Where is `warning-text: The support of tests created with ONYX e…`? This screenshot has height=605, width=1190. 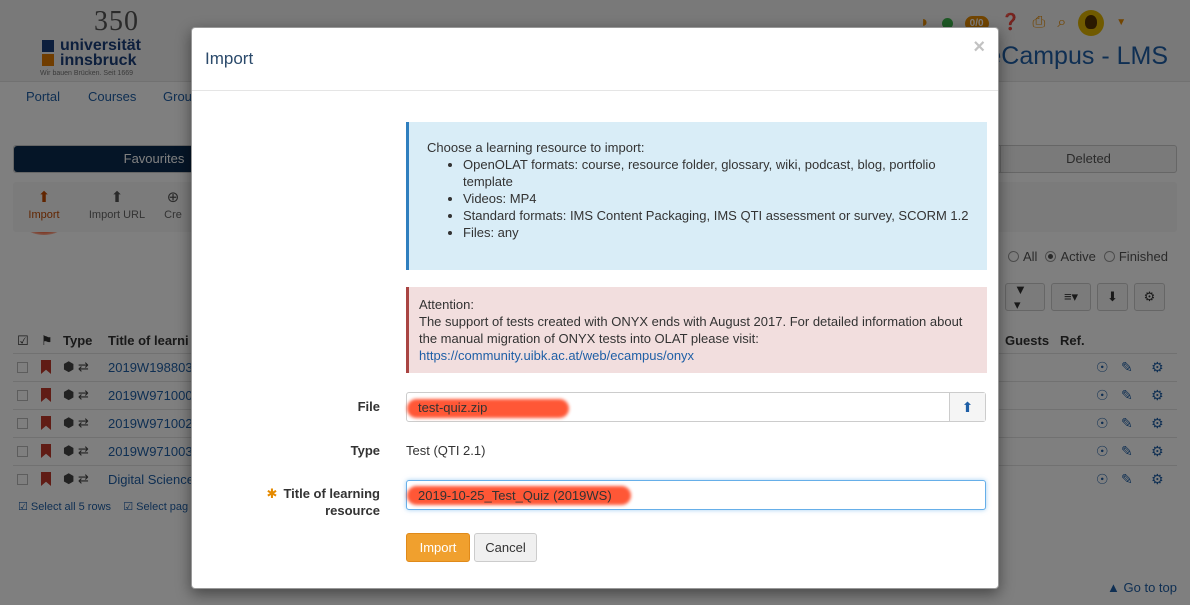 warning-text: The support of tests created with ONYX e… is located at coordinates (691, 330).